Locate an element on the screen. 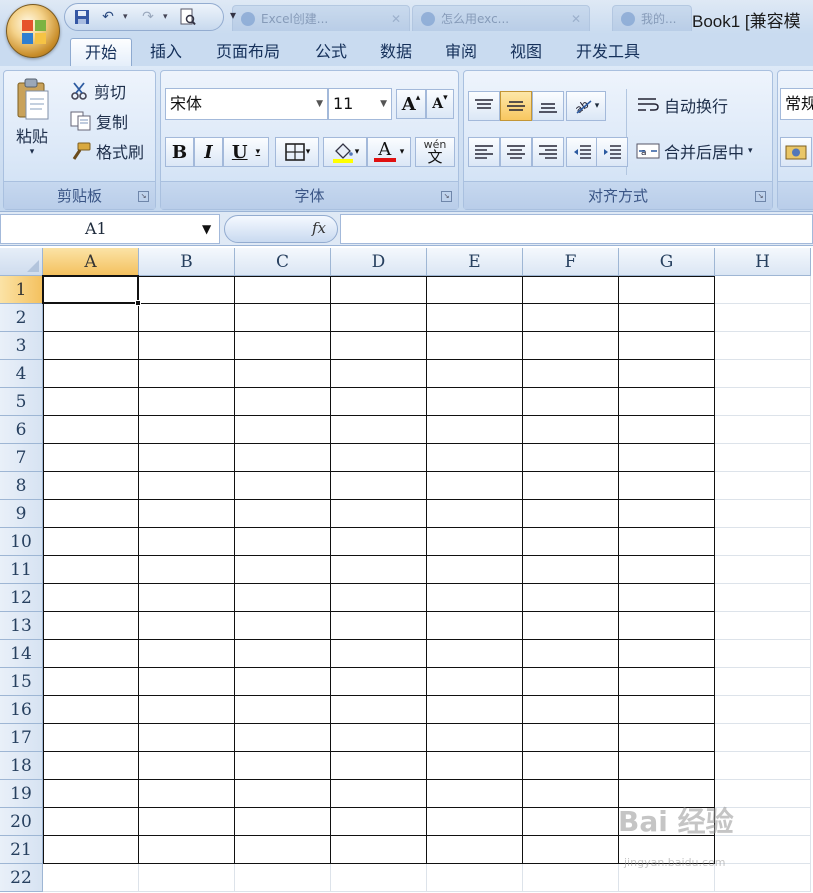  cell-E11 is located at coordinates (475, 570).